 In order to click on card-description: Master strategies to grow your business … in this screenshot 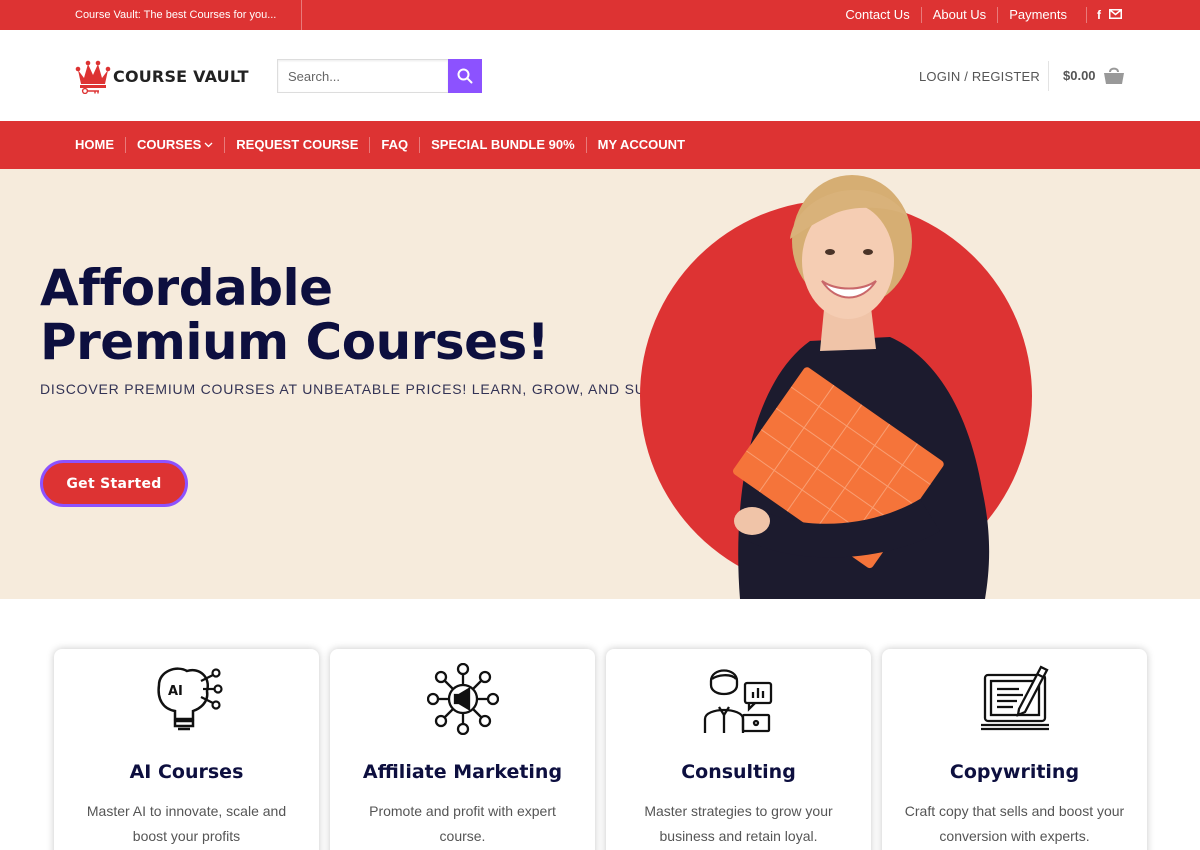, I will do `click(738, 823)`.